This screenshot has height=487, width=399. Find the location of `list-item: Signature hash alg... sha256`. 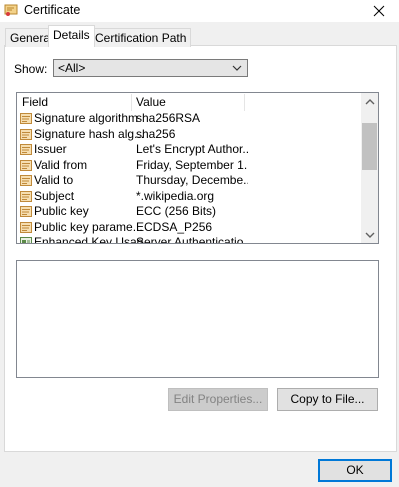

list-item: Signature hash alg... sha256 is located at coordinates (188, 135).